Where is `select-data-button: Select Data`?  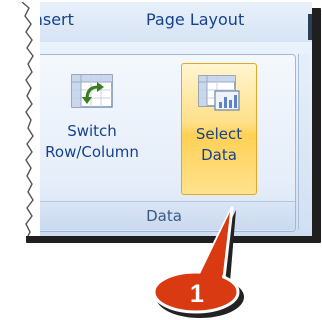 select-data-button: Select Data is located at coordinates (219, 129).